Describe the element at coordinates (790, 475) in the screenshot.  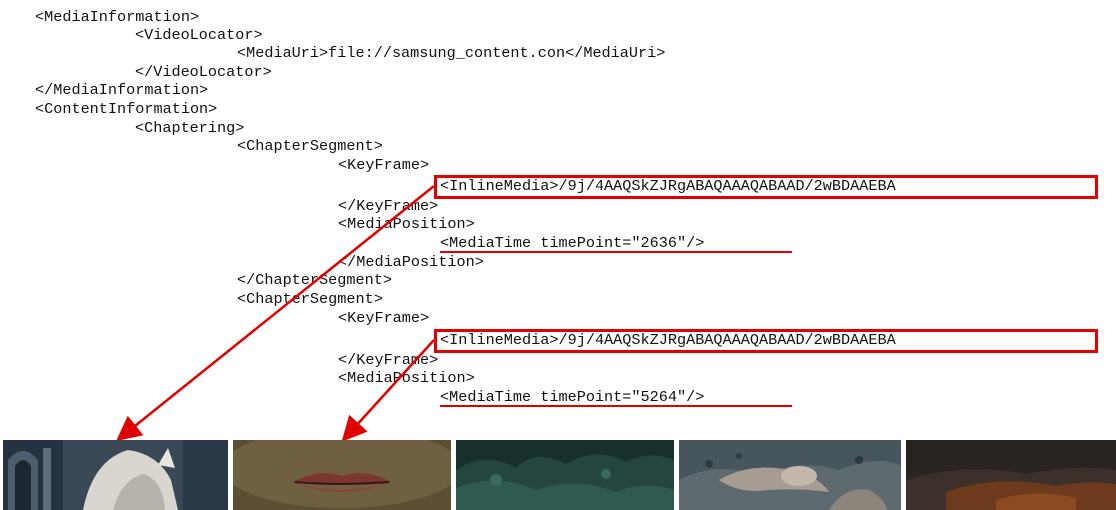
I see `thumbnail-rocky-creature` at that location.